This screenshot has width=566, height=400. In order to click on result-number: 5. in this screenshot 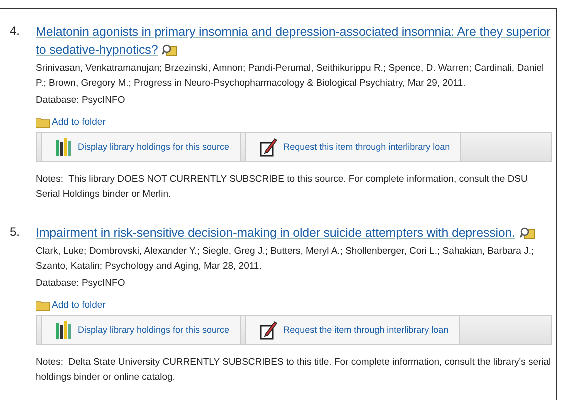, I will do `click(16, 232)`.